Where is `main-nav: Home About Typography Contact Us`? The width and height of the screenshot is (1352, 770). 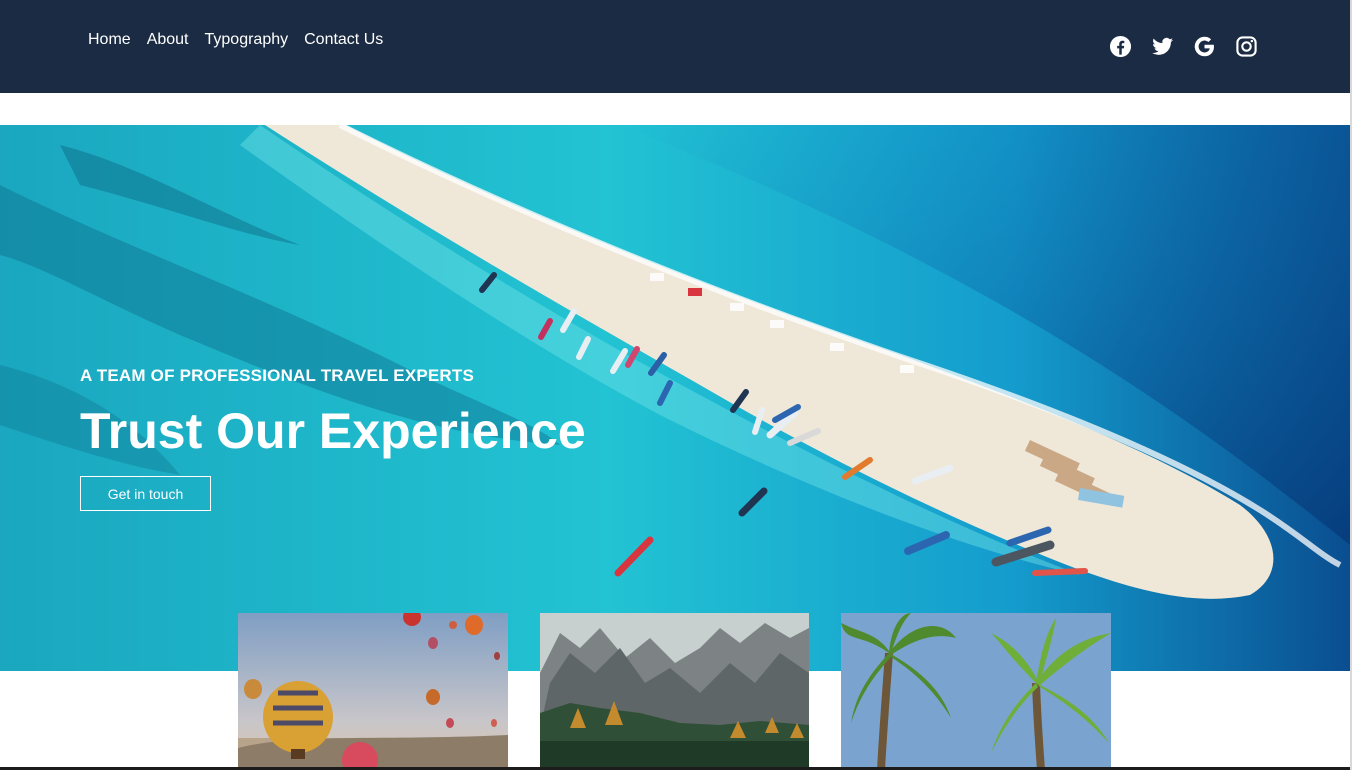
main-nav: Home About Typography Contact Us is located at coordinates (235, 40).